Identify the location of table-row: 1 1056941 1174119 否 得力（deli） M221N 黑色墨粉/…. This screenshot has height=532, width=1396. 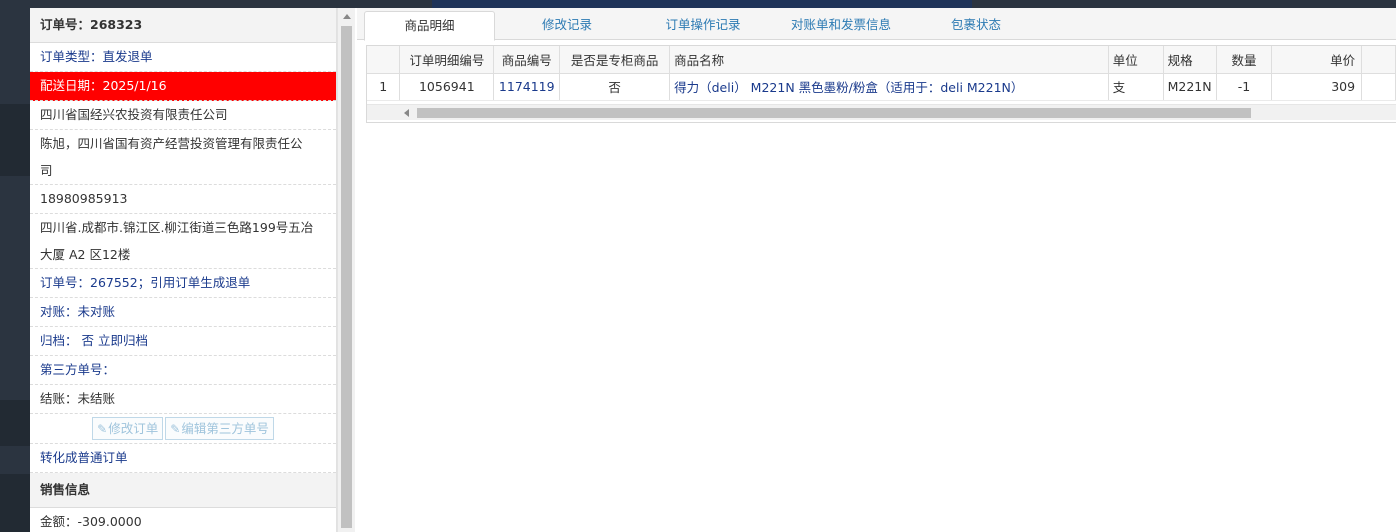
(881, 87).